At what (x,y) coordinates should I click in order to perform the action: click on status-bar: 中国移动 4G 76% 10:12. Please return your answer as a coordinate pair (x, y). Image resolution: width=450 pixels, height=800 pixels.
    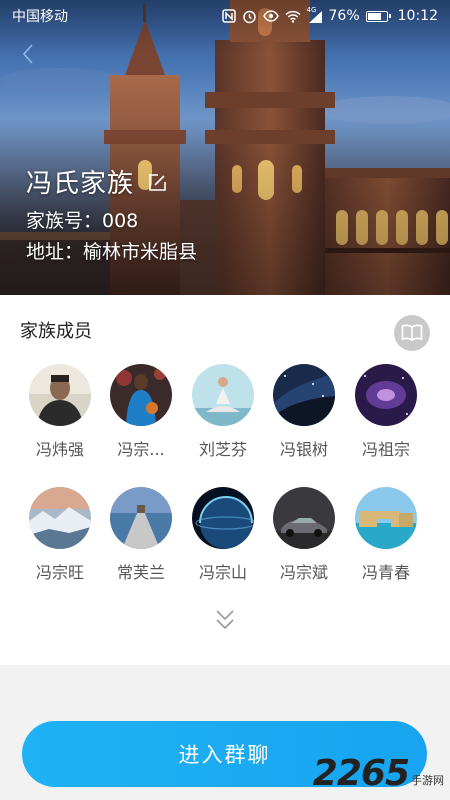
    Looking at the image, I should click on (225, 16).